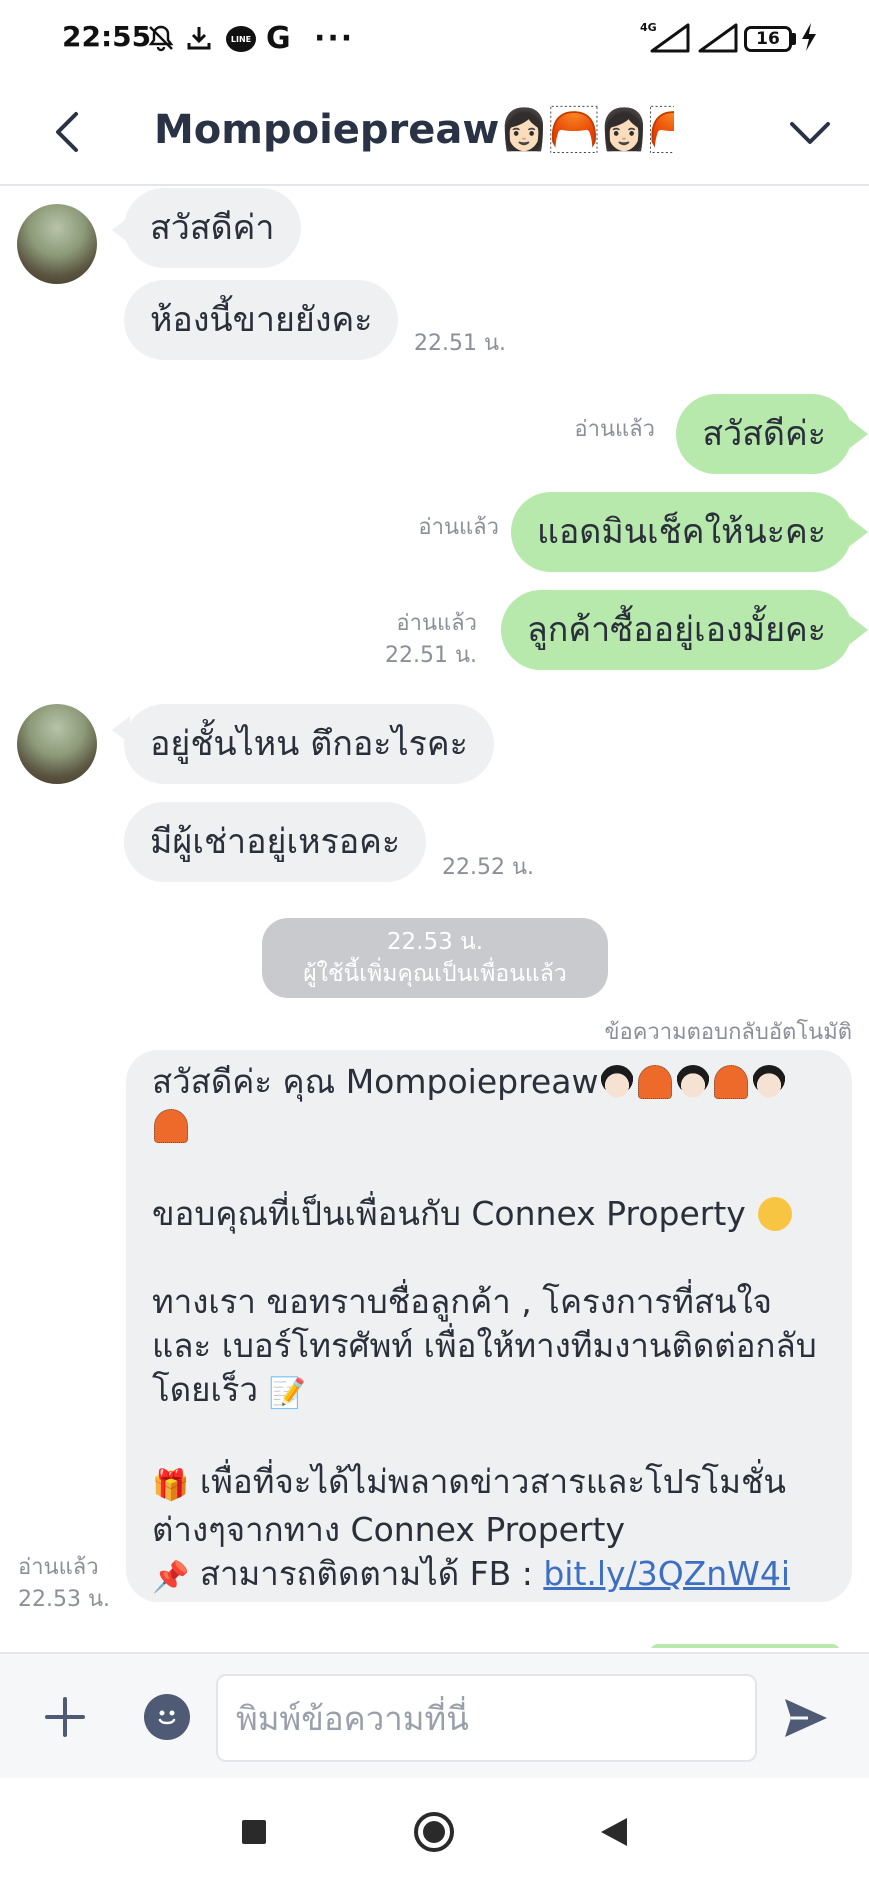 This screenshot has height=1883, width=869. What do you see at coordinates (278, 38) in the screenshot?
I see `google-icon: G` at bounding box center [278, 38].